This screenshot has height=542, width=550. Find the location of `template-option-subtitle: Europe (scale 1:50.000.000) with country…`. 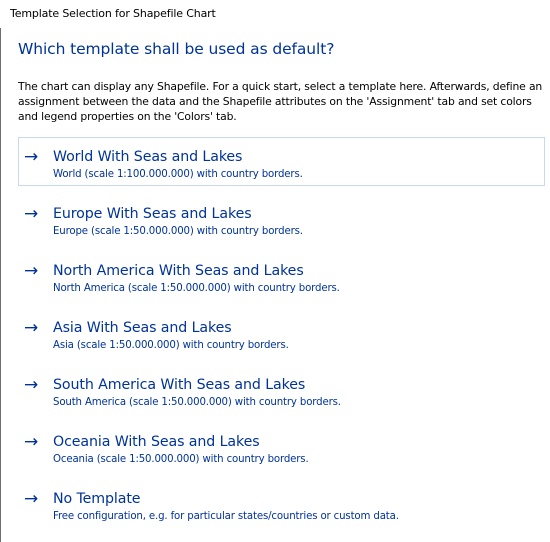

template-option-subtitle: Europe (scale 1:50.000.000) with country… is located at coordinates (178, 231).